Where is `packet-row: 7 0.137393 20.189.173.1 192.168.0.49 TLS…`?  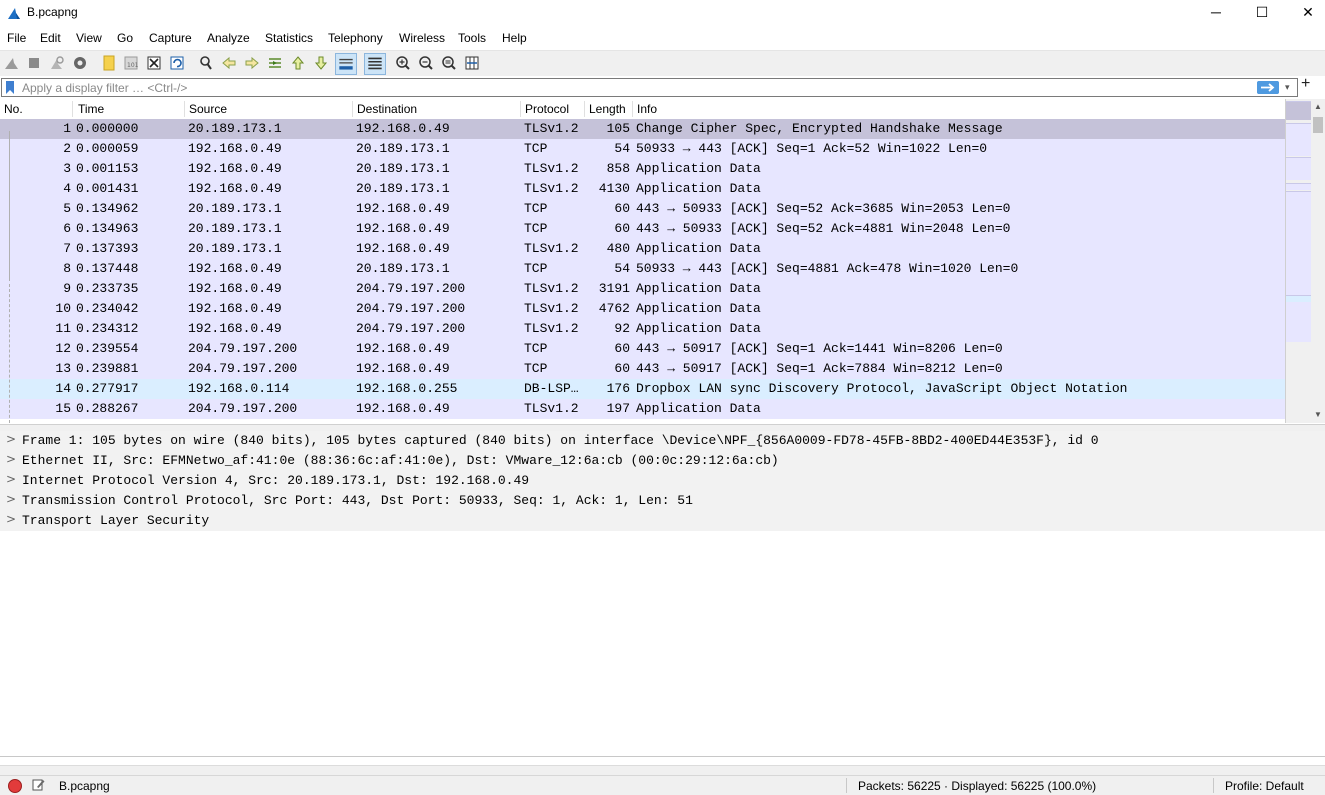 packet-row: 7 0.137393 20.189.173.1 192.168.0.49 TLS… is located at coordinates (642, 249).